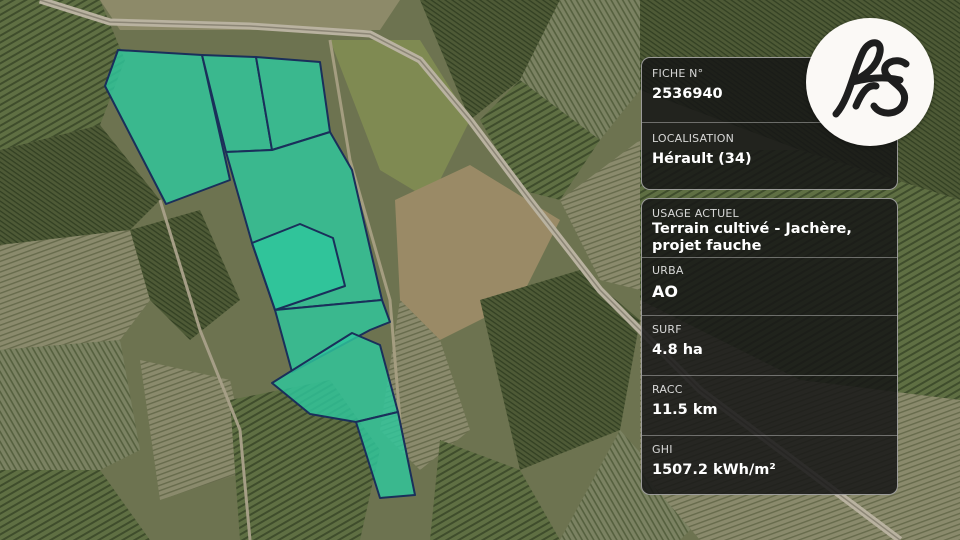  I want to click on ghi-label: GHI, so click(662, 449).